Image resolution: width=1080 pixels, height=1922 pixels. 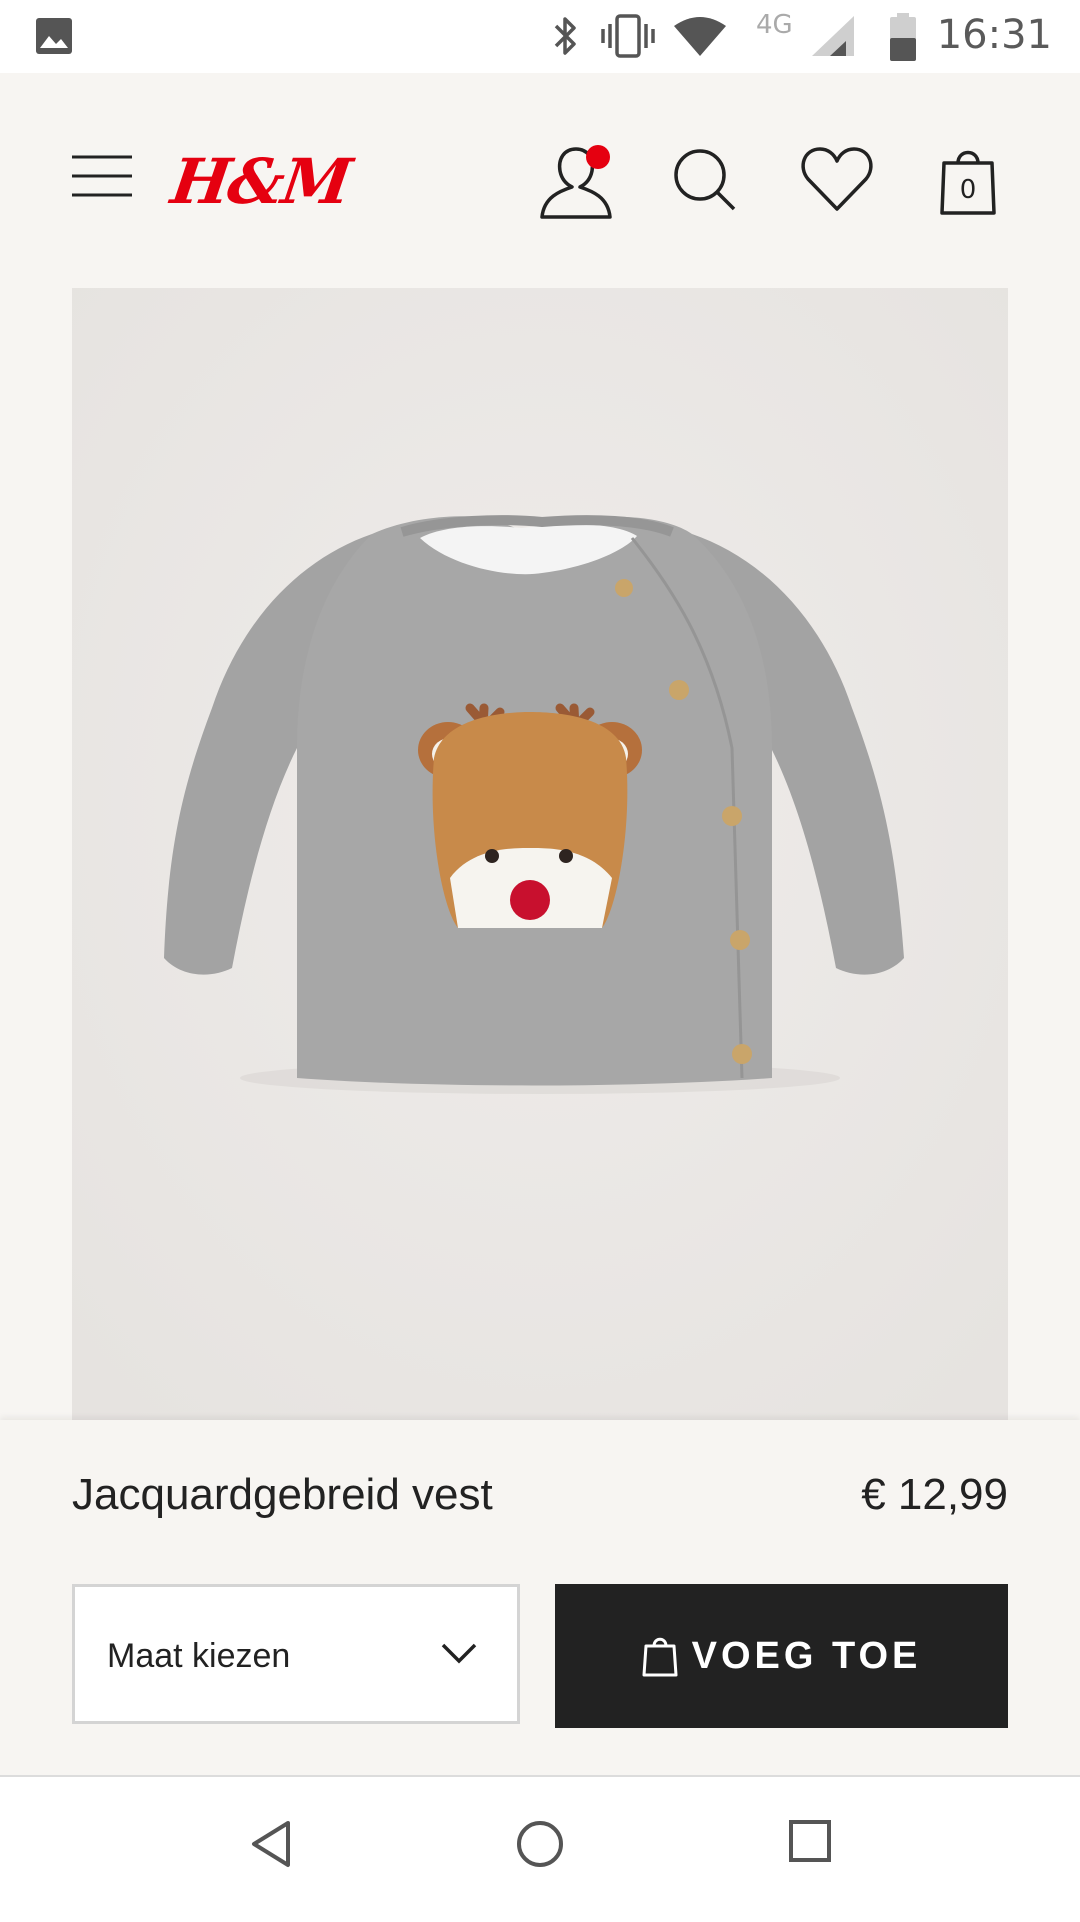 I want to click on back-icon, so click(x=271, y=1844).